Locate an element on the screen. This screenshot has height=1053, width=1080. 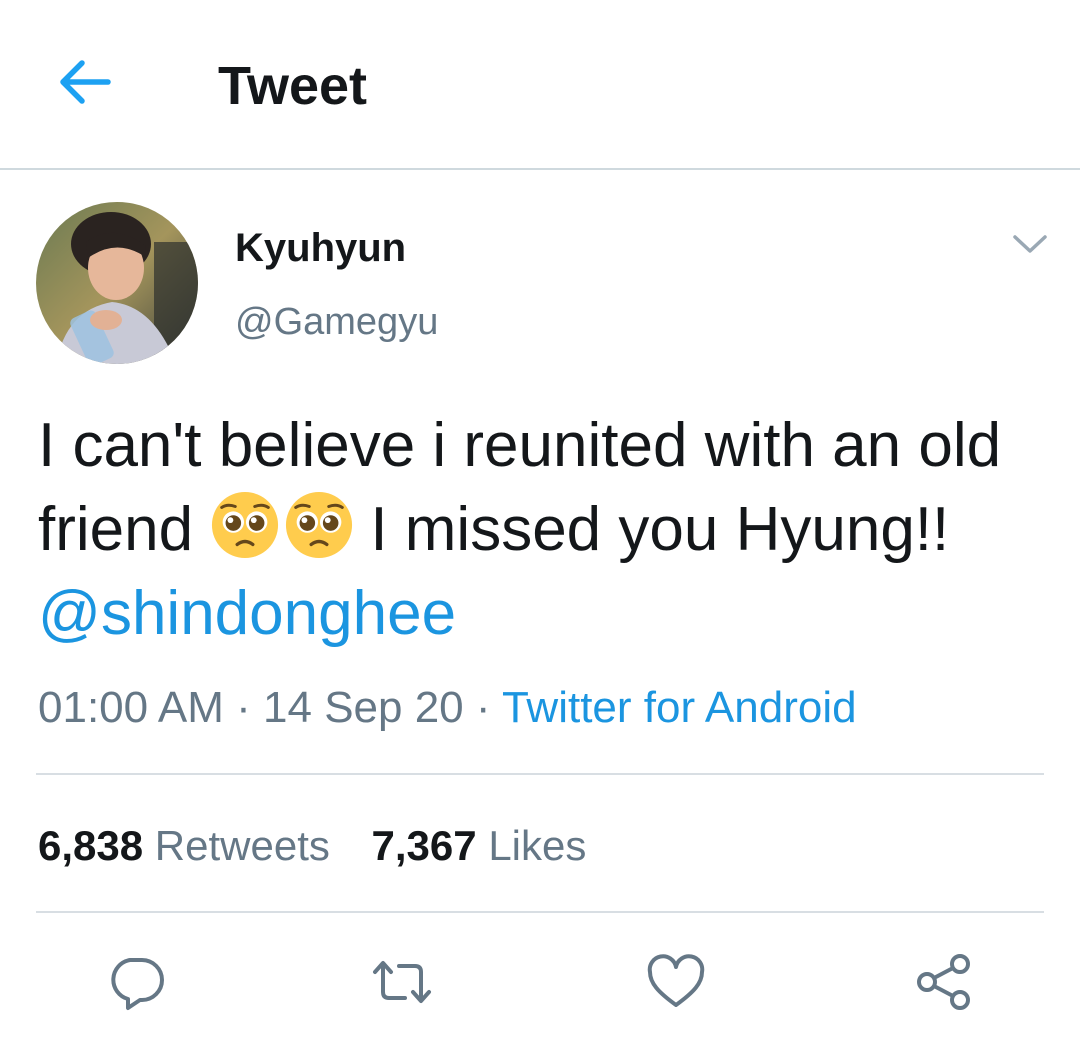
mention-link: @shindonghee is located at coordinates (247, 613).